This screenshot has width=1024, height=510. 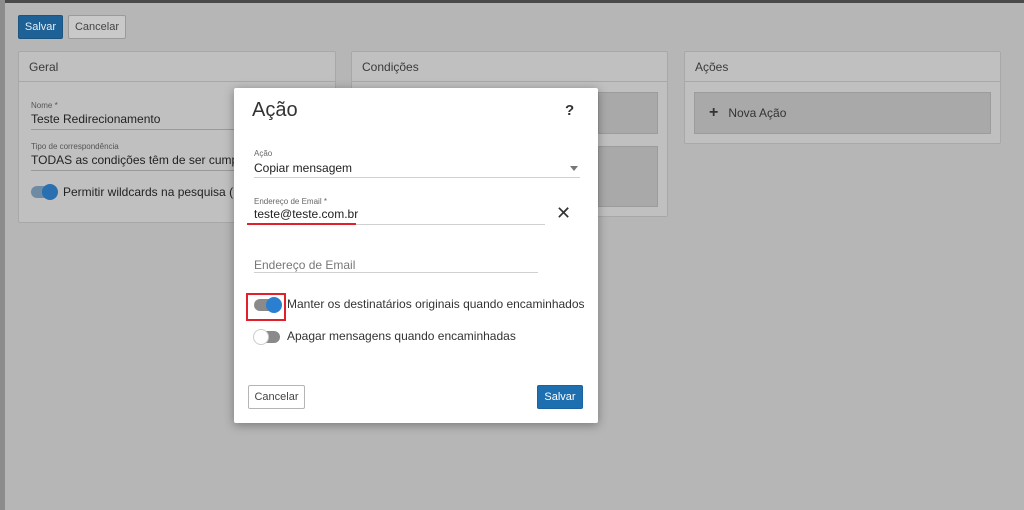 I want to click on keep-recipients-toggle, so click(x=268, y=305).